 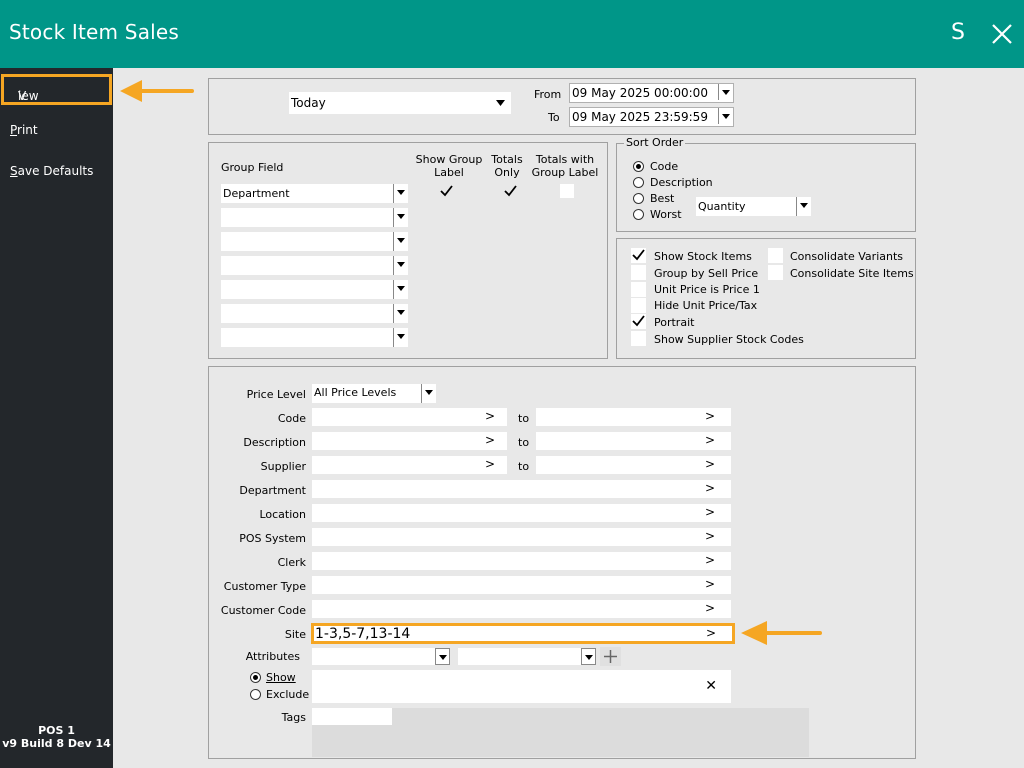 What do you see at coordinates (521, 489) in the screenshot?
I see `department-field: >` at bounding box center [521, 489].